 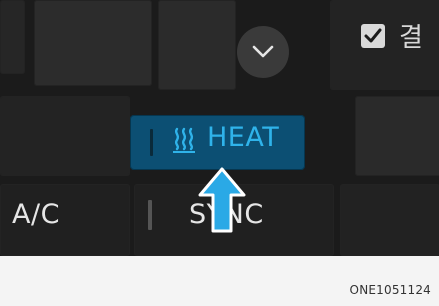 What do you see at coordinates (36, 214) in the screenshot?
I see `ac-button-label: A/C` at bounding box center [36, 214].